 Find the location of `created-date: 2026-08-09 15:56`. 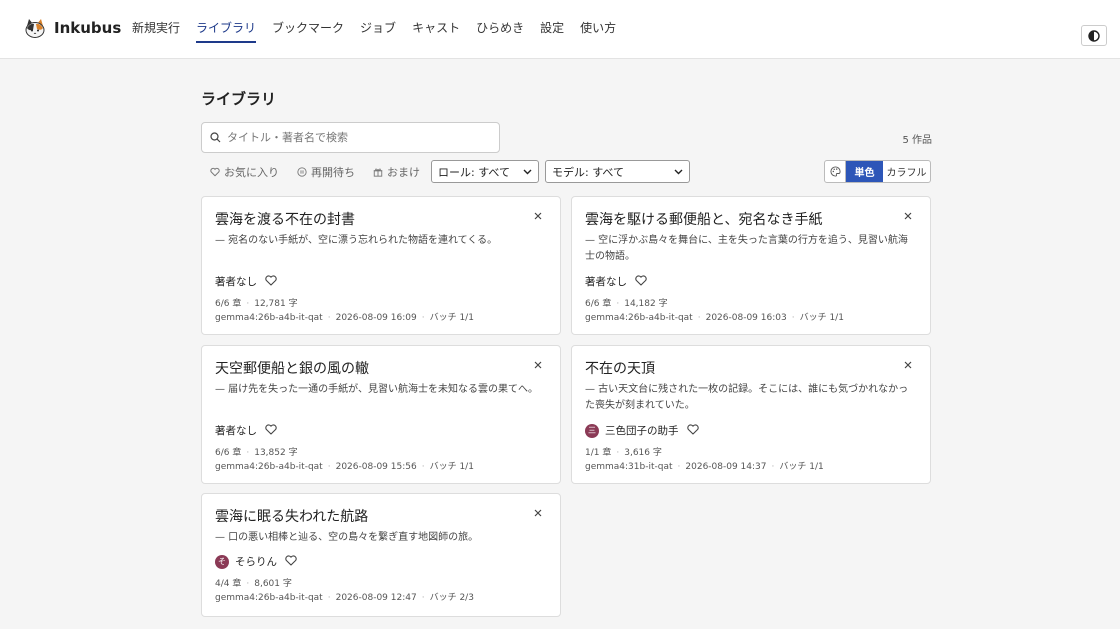

created-date: 2026-08-09 15:56 is located at coordinates (376, 467).